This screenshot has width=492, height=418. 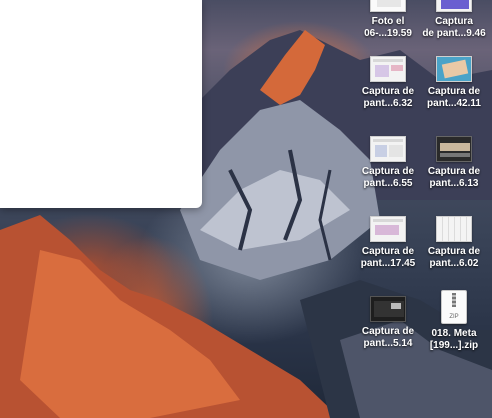 What do you see at coordinates (454, 317) in the screenshot?
I see `zip-badge: ZIP` at bounding box center [454, 317].